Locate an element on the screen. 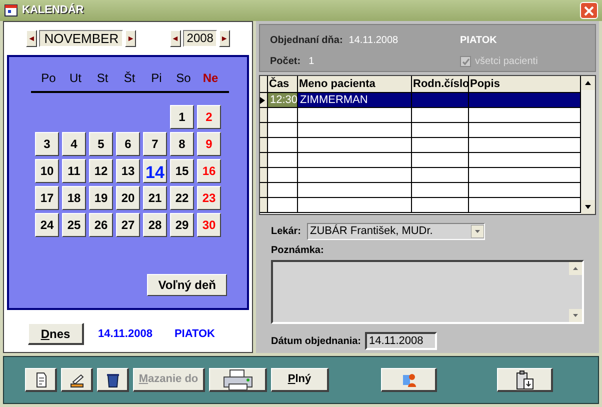 The image size is (602, 407). weekday-label: St is located at coordinates (103, 78).